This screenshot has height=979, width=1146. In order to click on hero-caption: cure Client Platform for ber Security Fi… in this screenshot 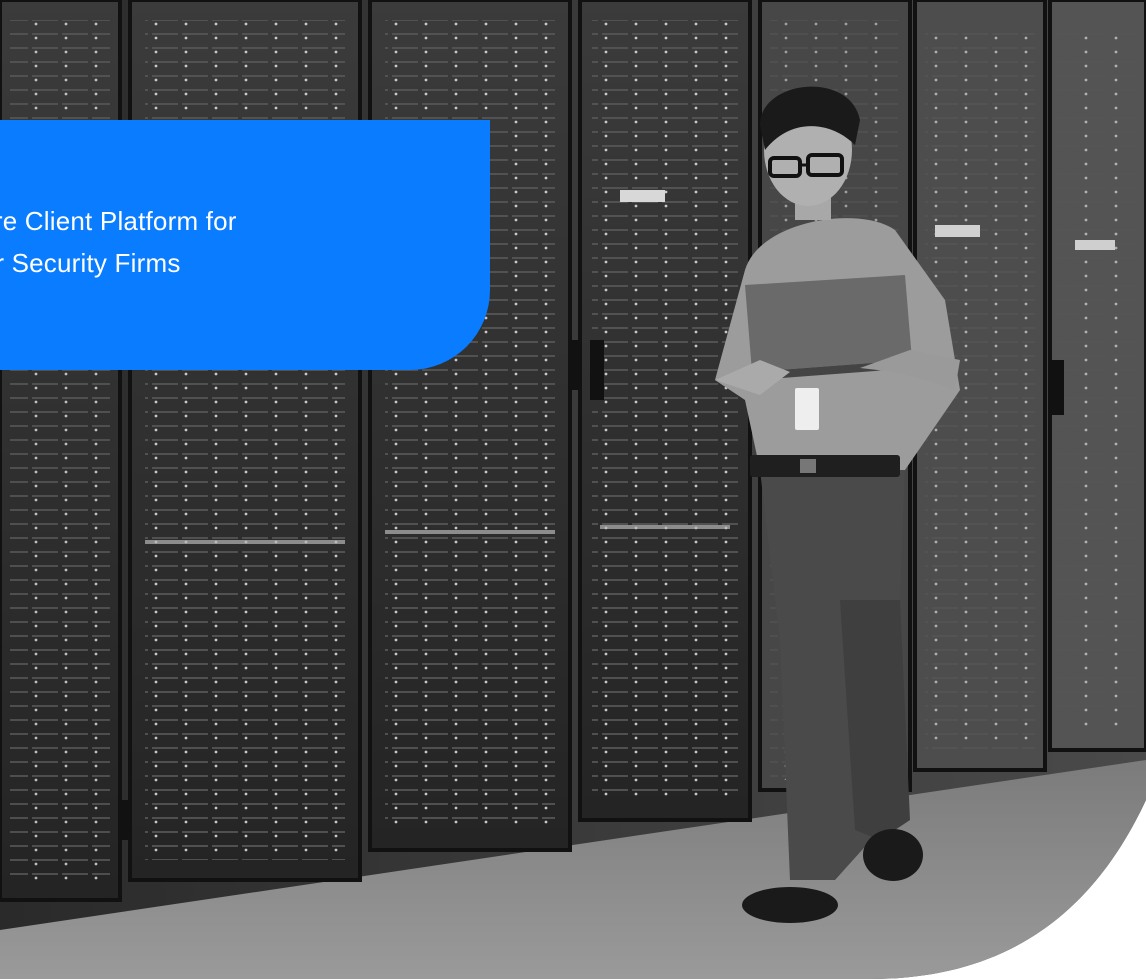, I will do `click(118, 242)`.